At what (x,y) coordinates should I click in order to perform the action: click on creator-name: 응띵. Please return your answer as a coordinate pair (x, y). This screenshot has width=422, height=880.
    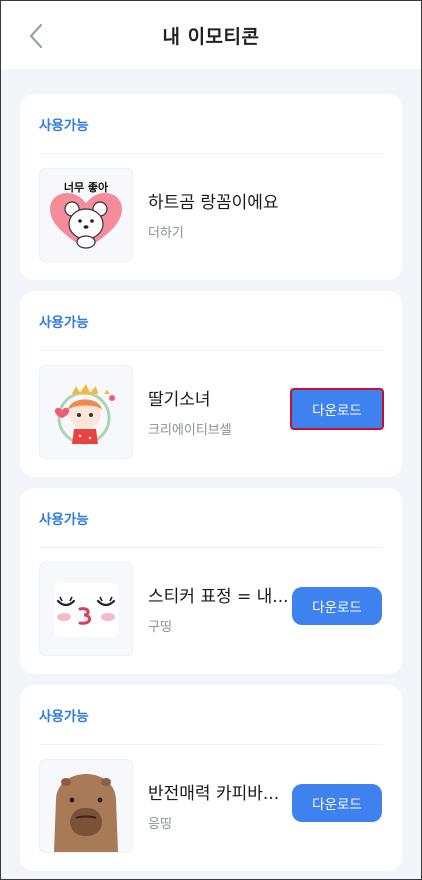
    Looking at the image, I should click on (160, 824).